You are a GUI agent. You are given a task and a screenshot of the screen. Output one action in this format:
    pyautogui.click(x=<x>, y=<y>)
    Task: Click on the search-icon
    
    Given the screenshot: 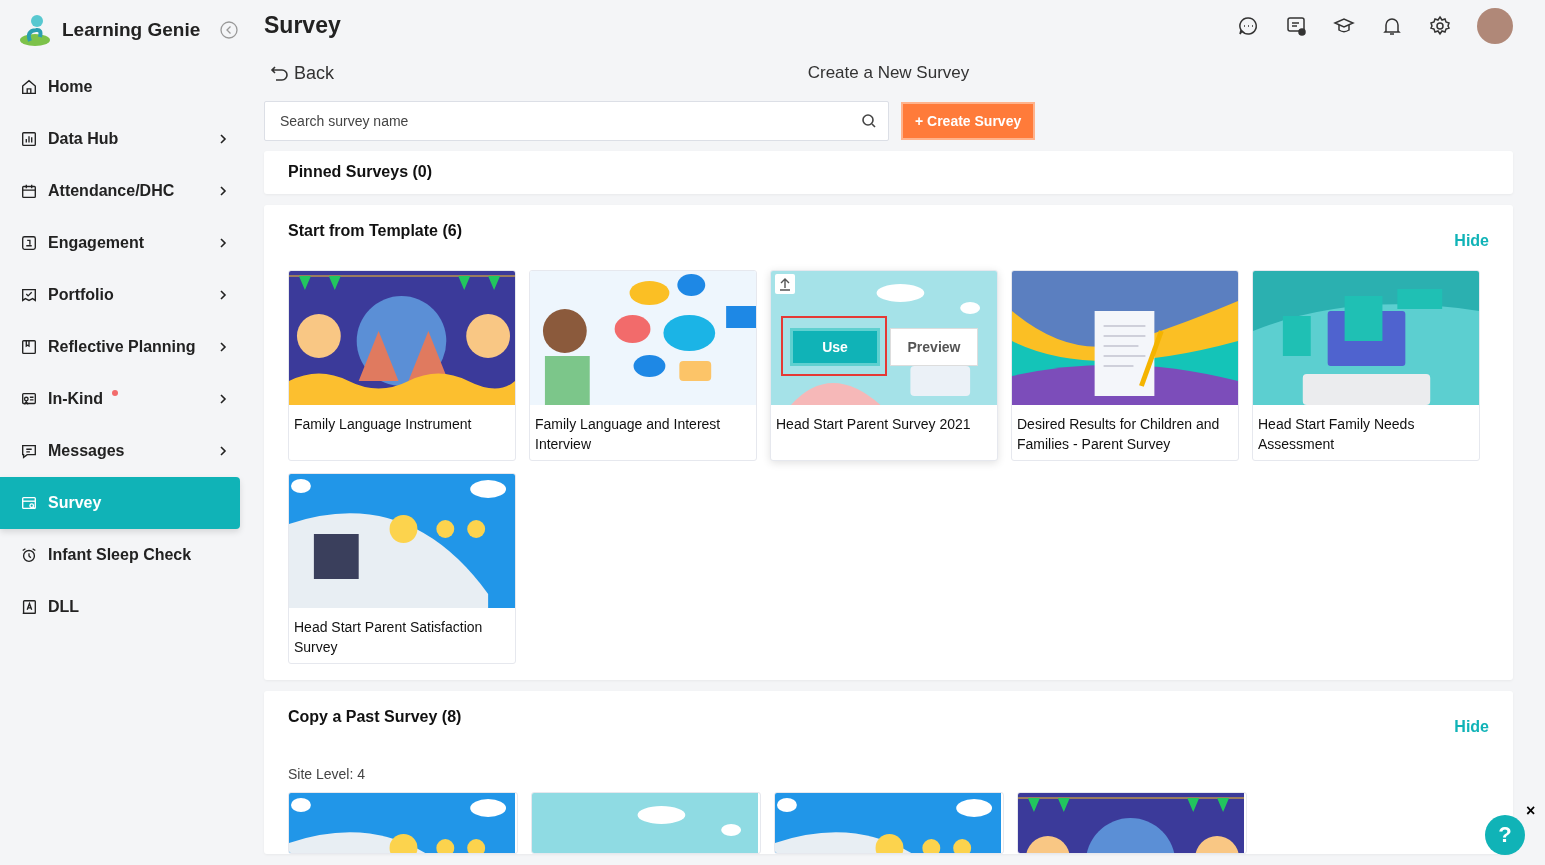 What is the action you would take?
    pyautogui.click(x=869, y=120)
    